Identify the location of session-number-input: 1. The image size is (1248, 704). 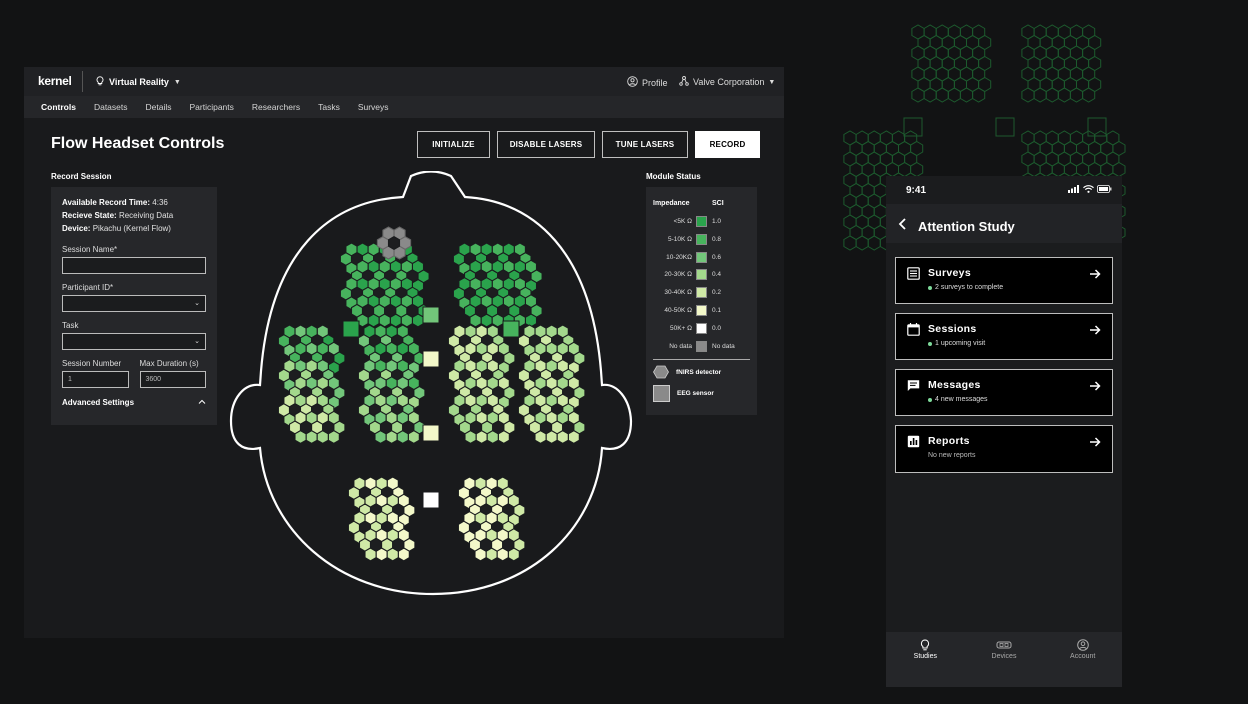
(95, 379).